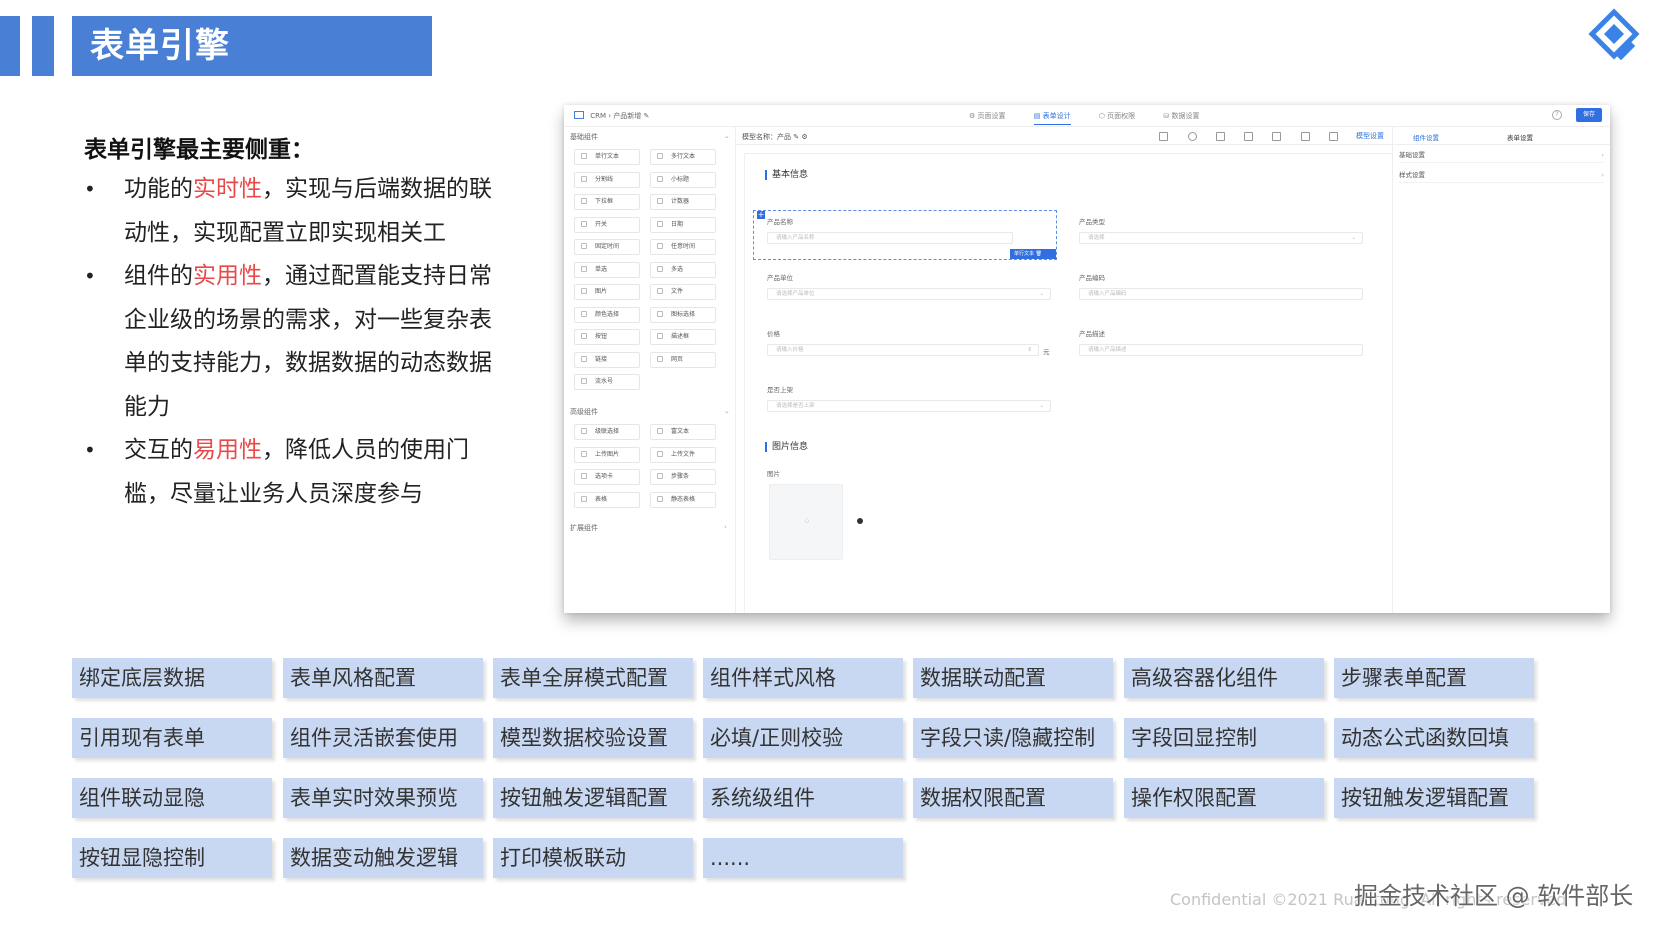  I want to click on component-label: 链接, so click(601, 359).